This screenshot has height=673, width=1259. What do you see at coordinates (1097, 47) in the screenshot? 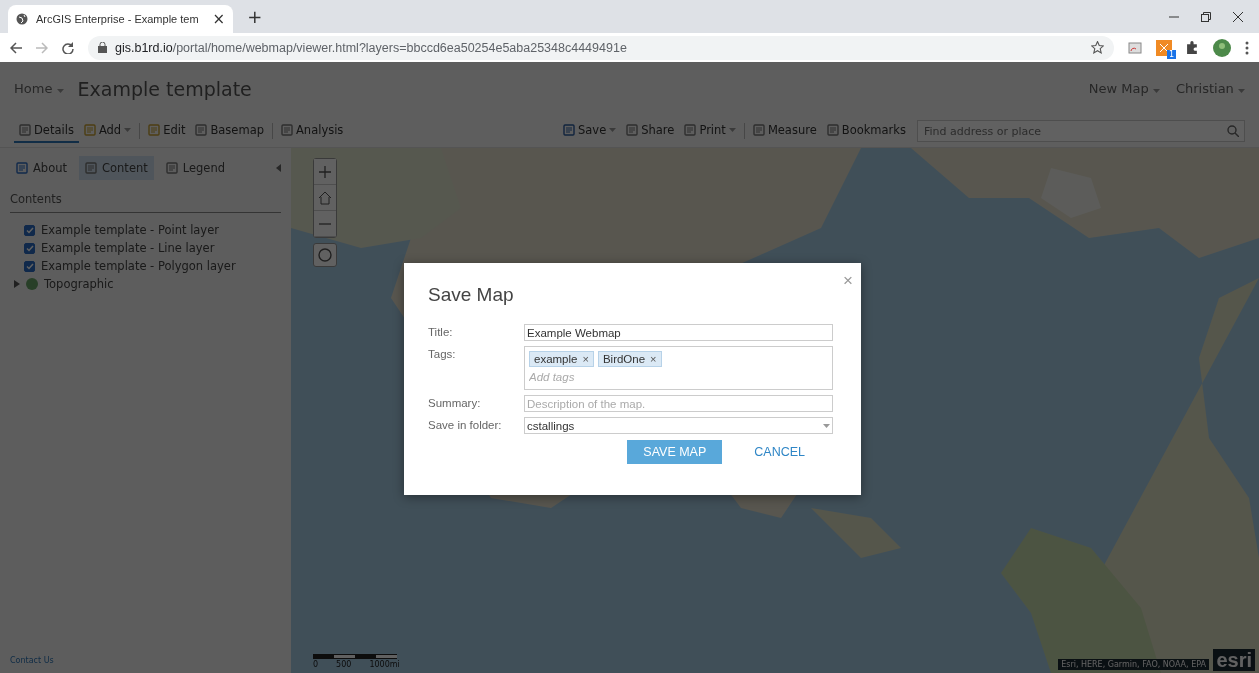
I see `star-icon` at bounding box center [1097, 47].